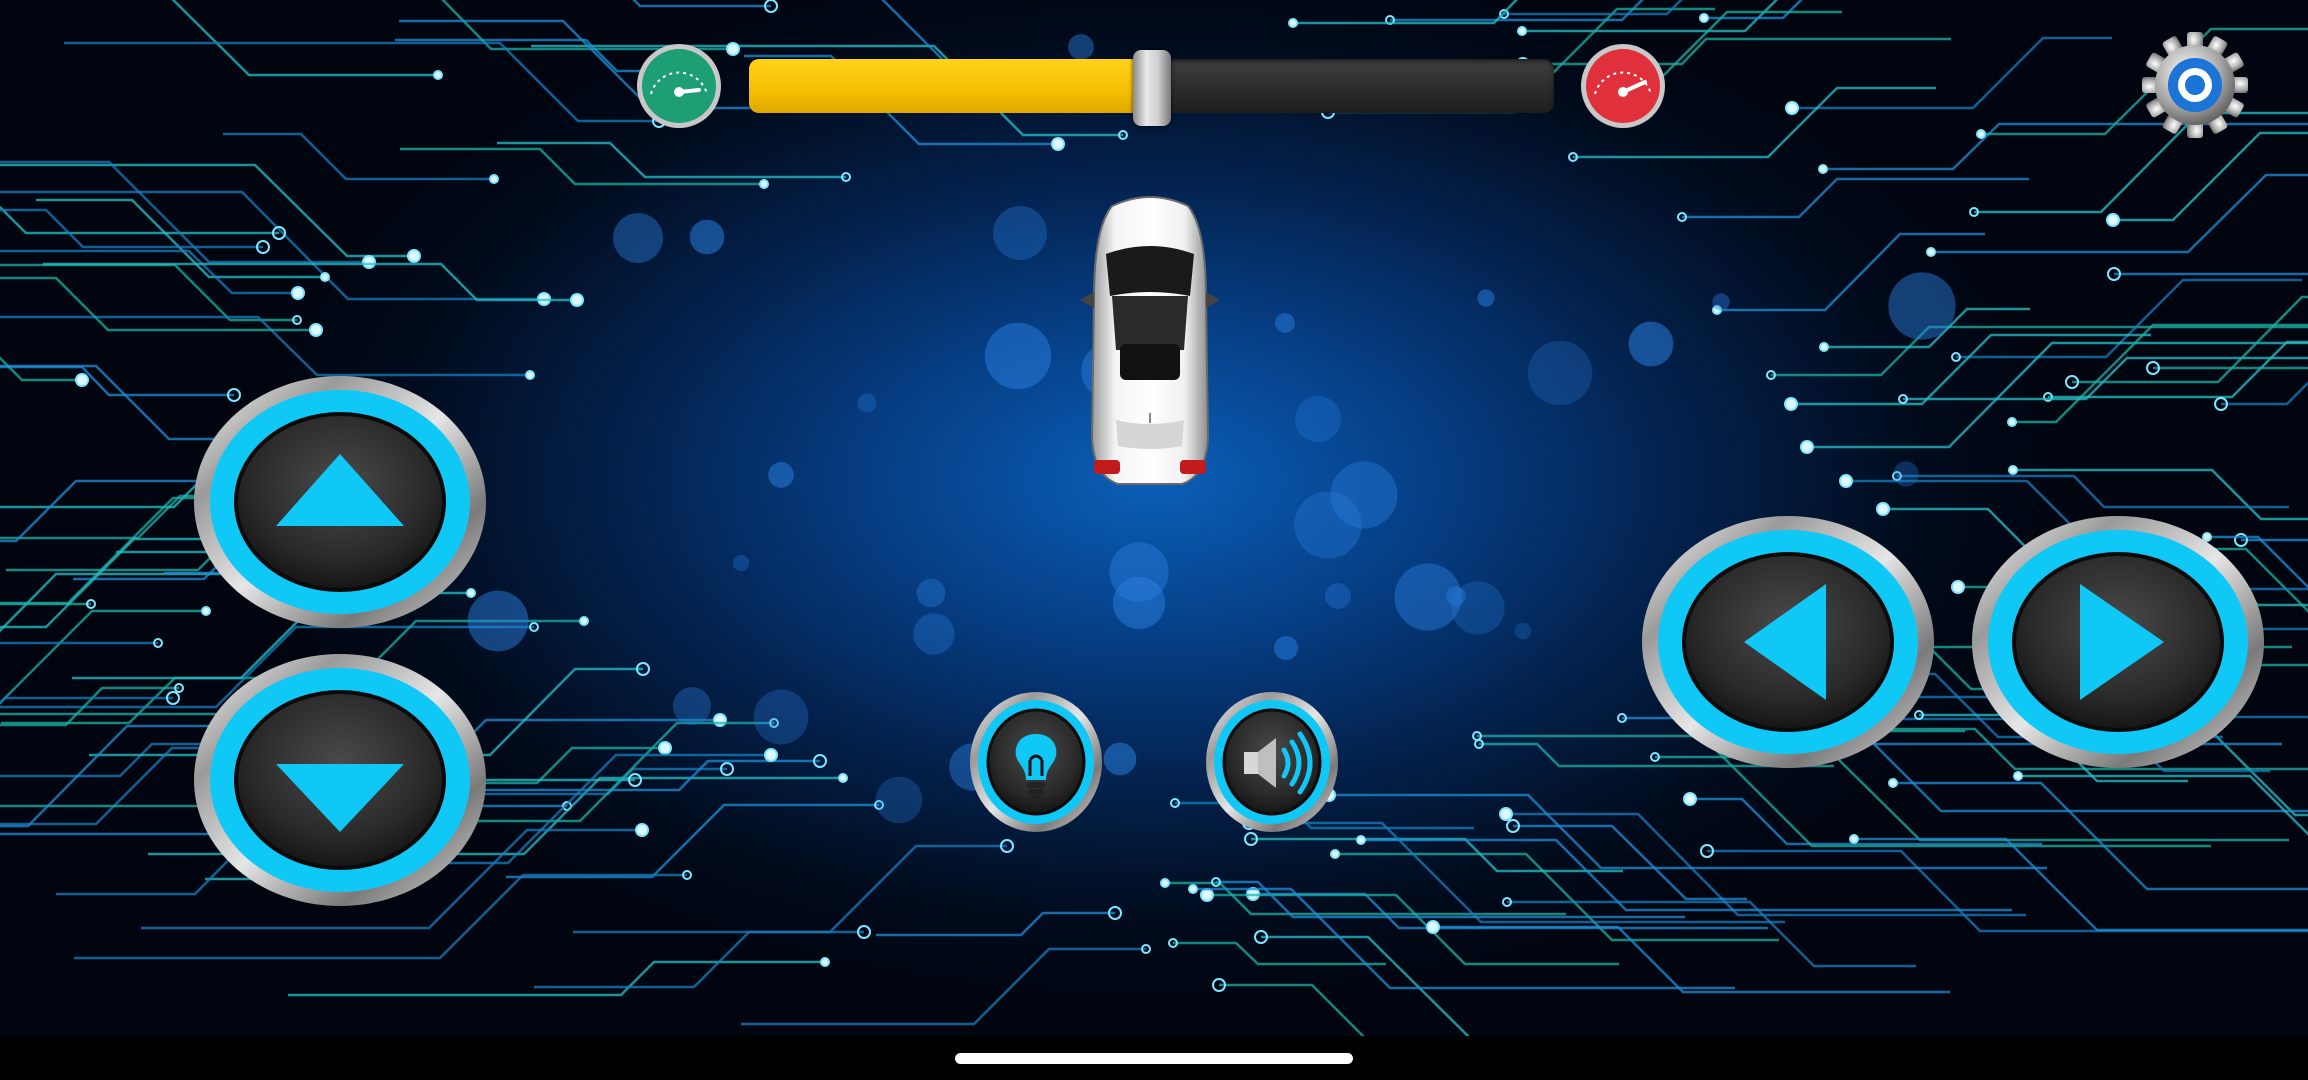 Image resolution: width=2308 pixels, height=1080 pixels. Describe the element at coordinates (1788, 642) in the screenshot. I see `left-button` at that location.